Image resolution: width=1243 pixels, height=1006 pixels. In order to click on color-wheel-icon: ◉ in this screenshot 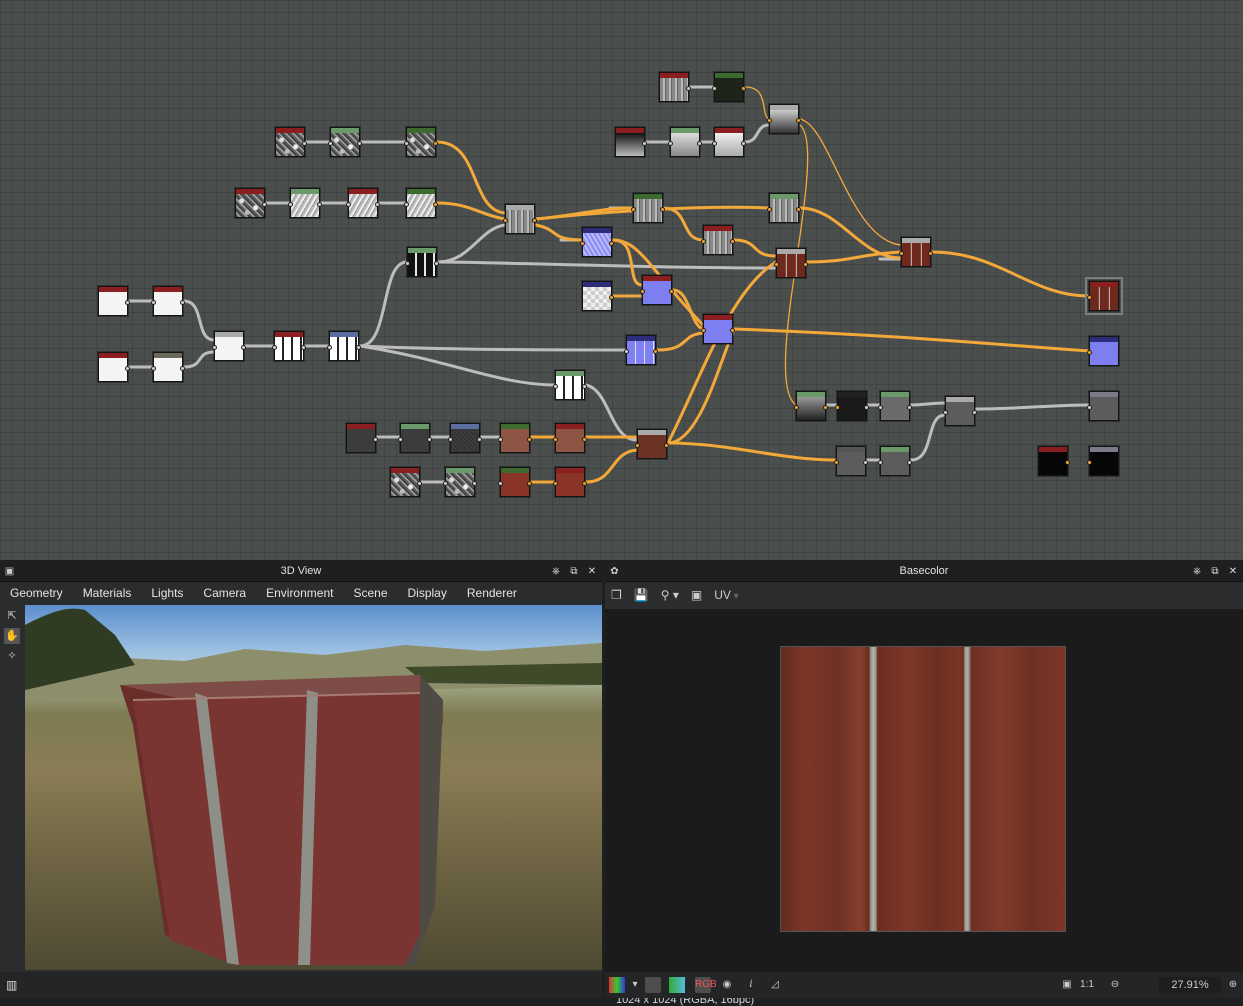, I will do `click(727, 985)`.